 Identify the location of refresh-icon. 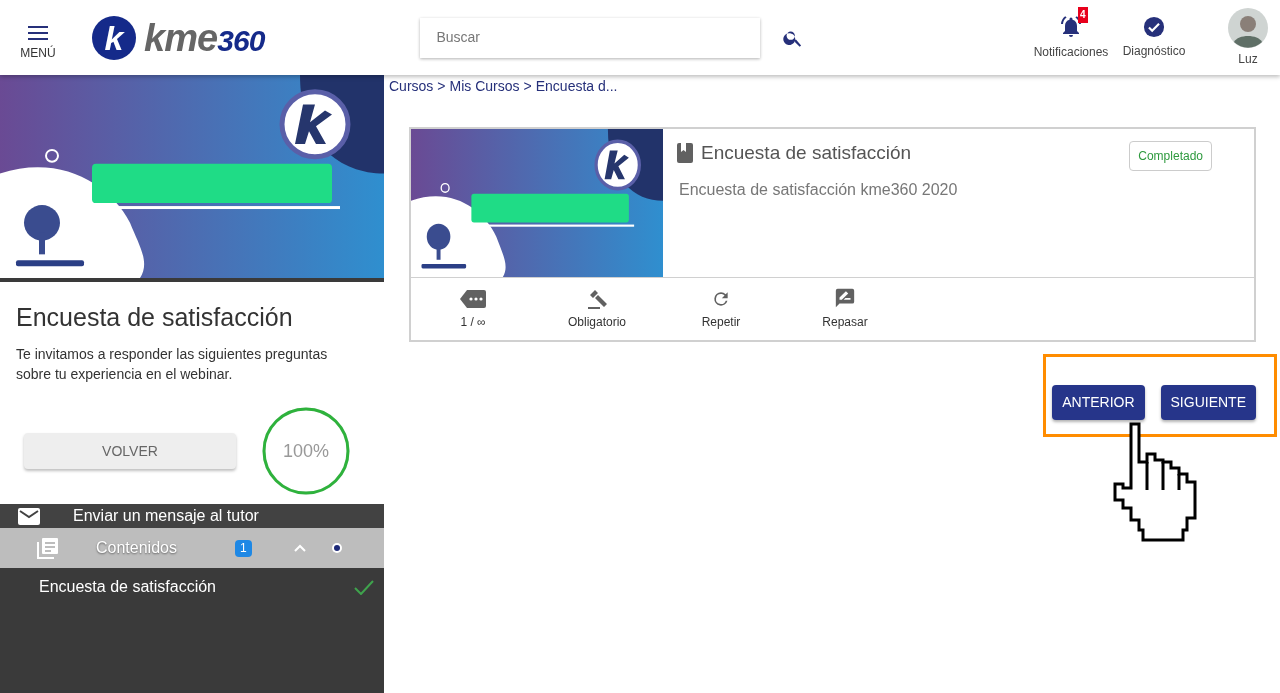
(721, 299).